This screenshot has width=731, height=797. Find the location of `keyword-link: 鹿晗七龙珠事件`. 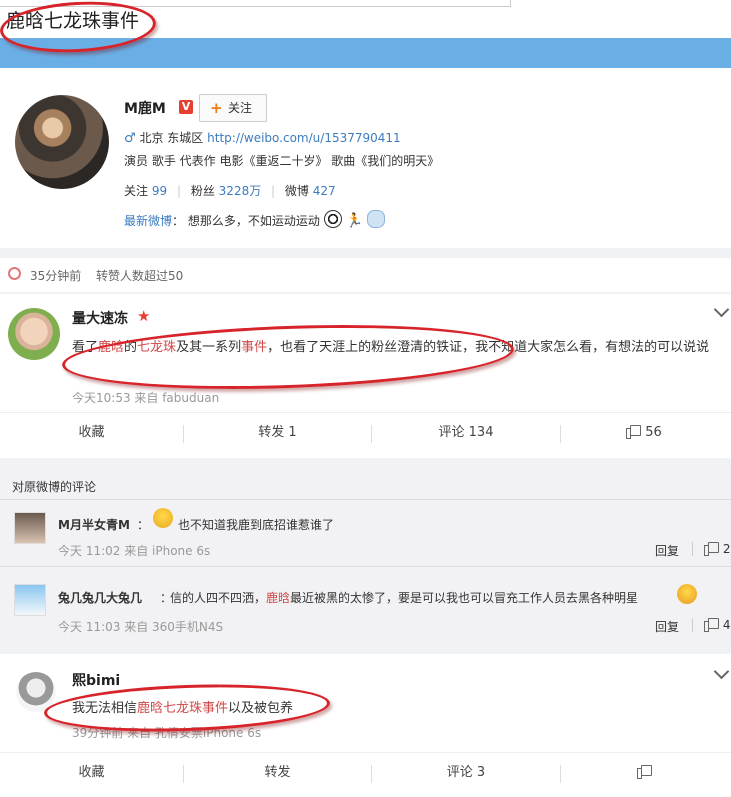

keyword-link: 鹿晗七龙珠事件 is located at coordinates (182, 708).